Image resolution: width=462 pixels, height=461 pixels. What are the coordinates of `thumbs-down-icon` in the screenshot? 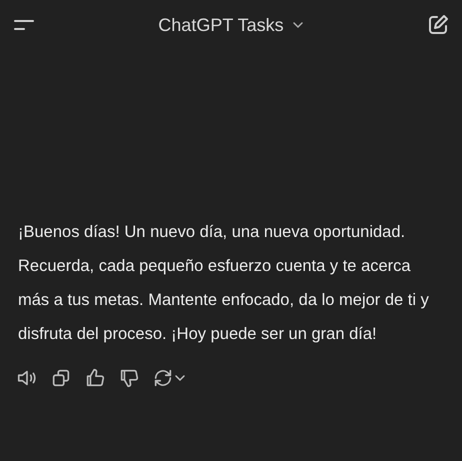 It's located at (129, 378).